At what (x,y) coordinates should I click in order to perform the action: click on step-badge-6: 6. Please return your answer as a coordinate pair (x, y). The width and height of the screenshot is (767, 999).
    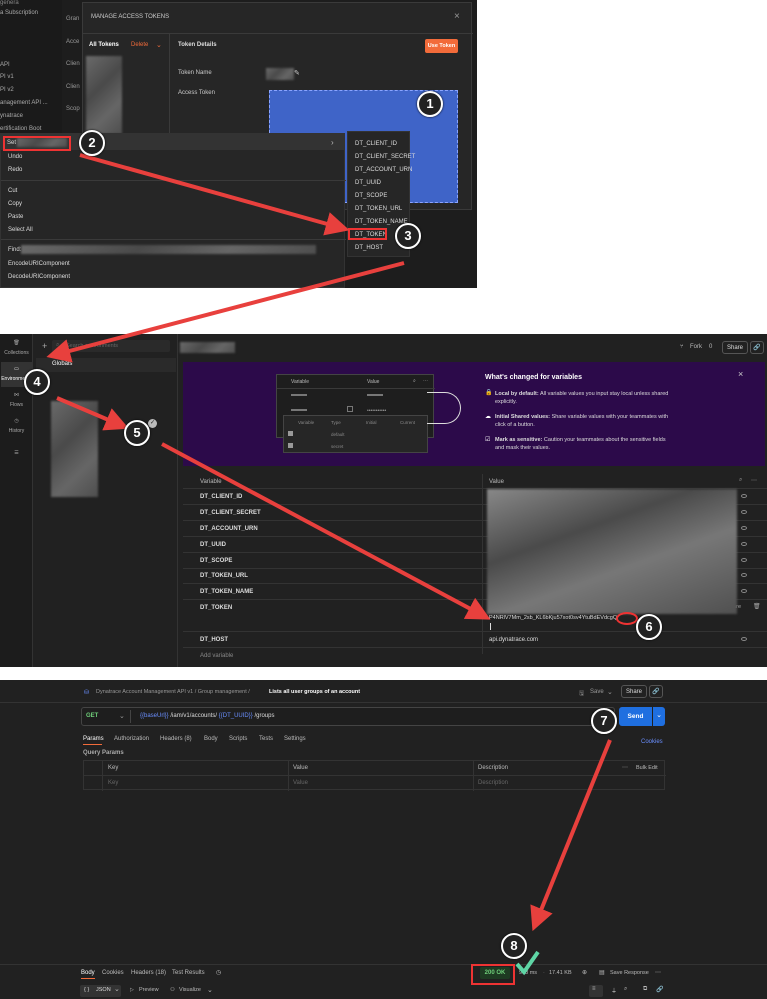
    Looking at the image, I should click on (649, 627).